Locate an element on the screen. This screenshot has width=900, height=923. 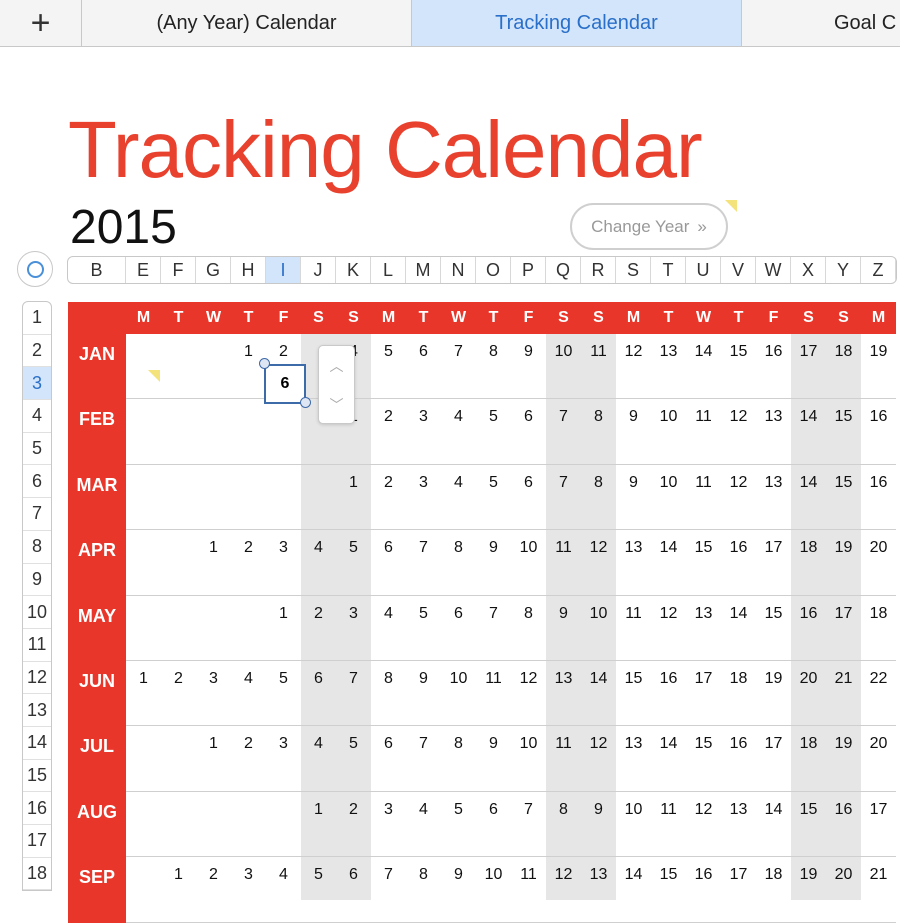
row-header-9: 9 is located at coordinates (37, 580).